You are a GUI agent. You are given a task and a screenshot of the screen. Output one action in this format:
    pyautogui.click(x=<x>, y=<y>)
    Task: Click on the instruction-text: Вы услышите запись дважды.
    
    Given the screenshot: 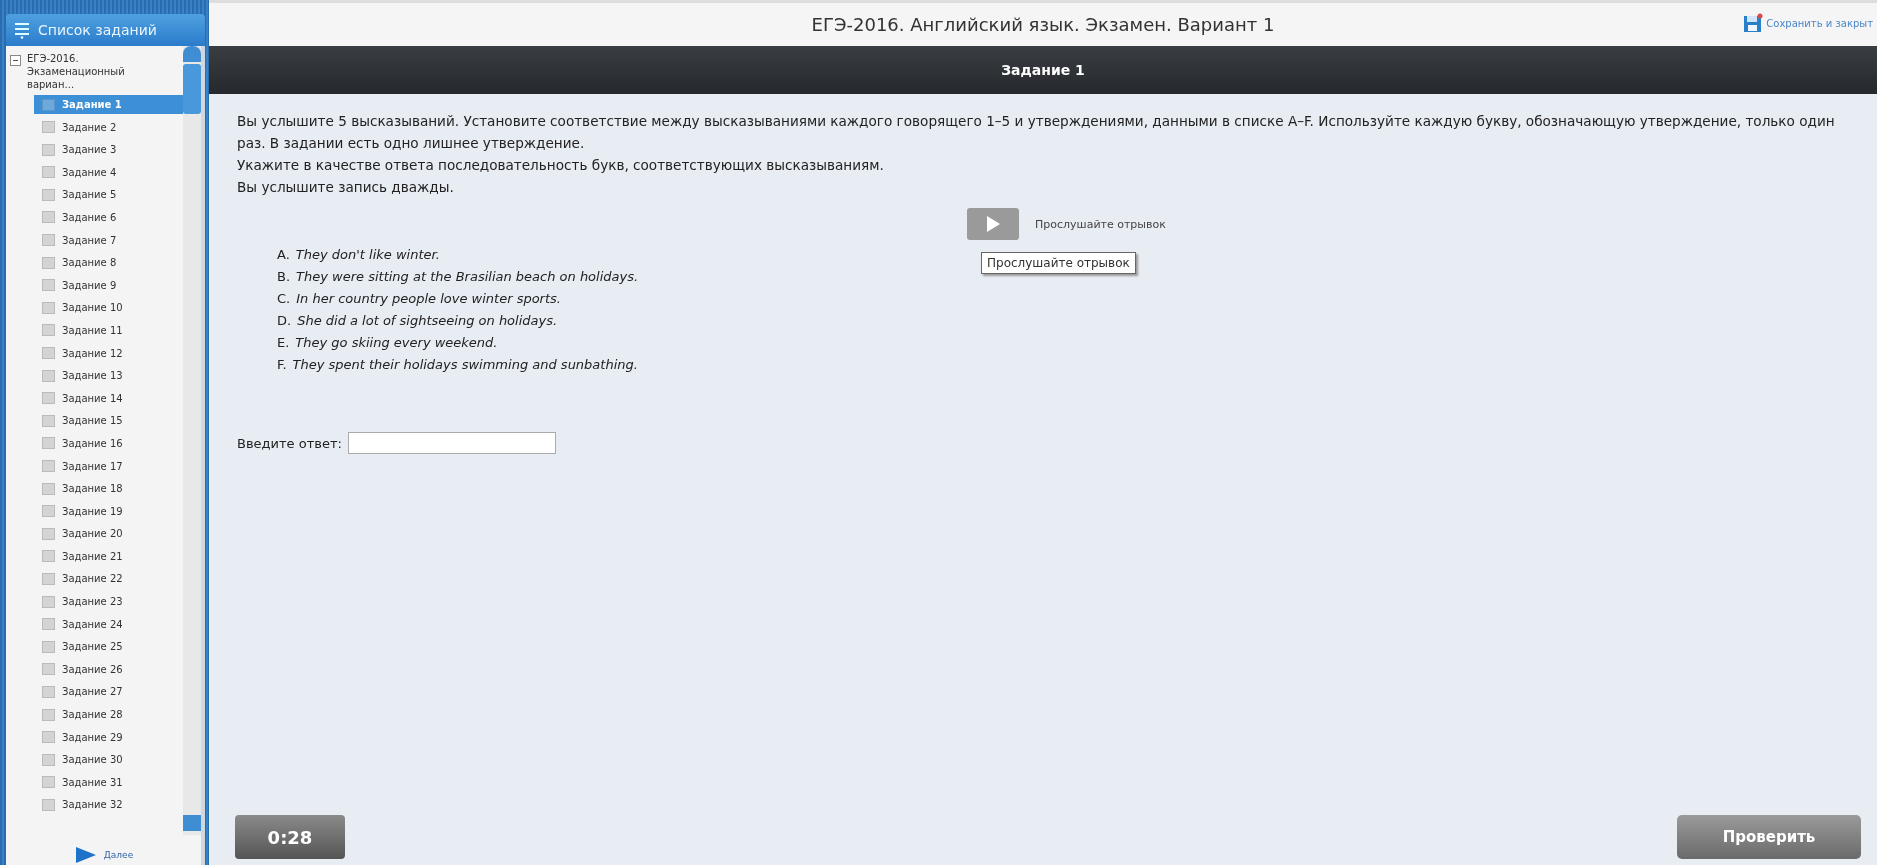 What is the action you would take?
    pyautogui.click(x=346, y=187)
    